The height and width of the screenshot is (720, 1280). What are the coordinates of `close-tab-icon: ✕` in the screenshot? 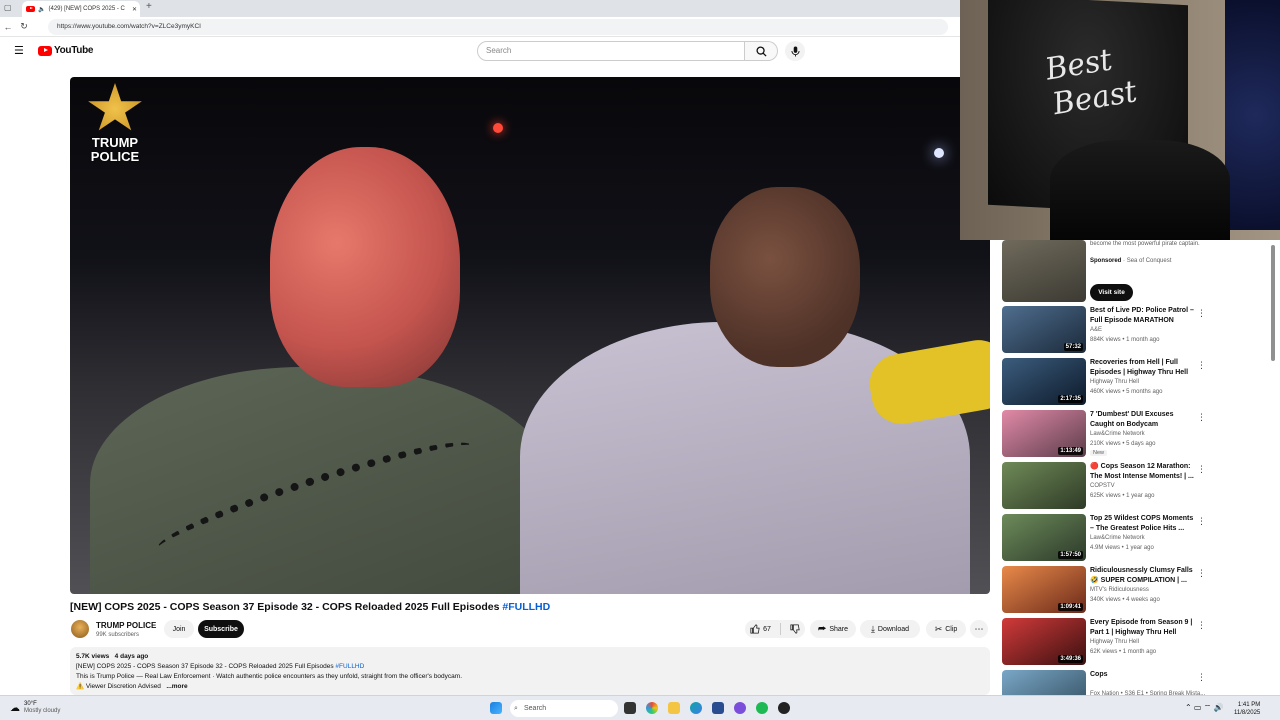 It's located at (136, 9).